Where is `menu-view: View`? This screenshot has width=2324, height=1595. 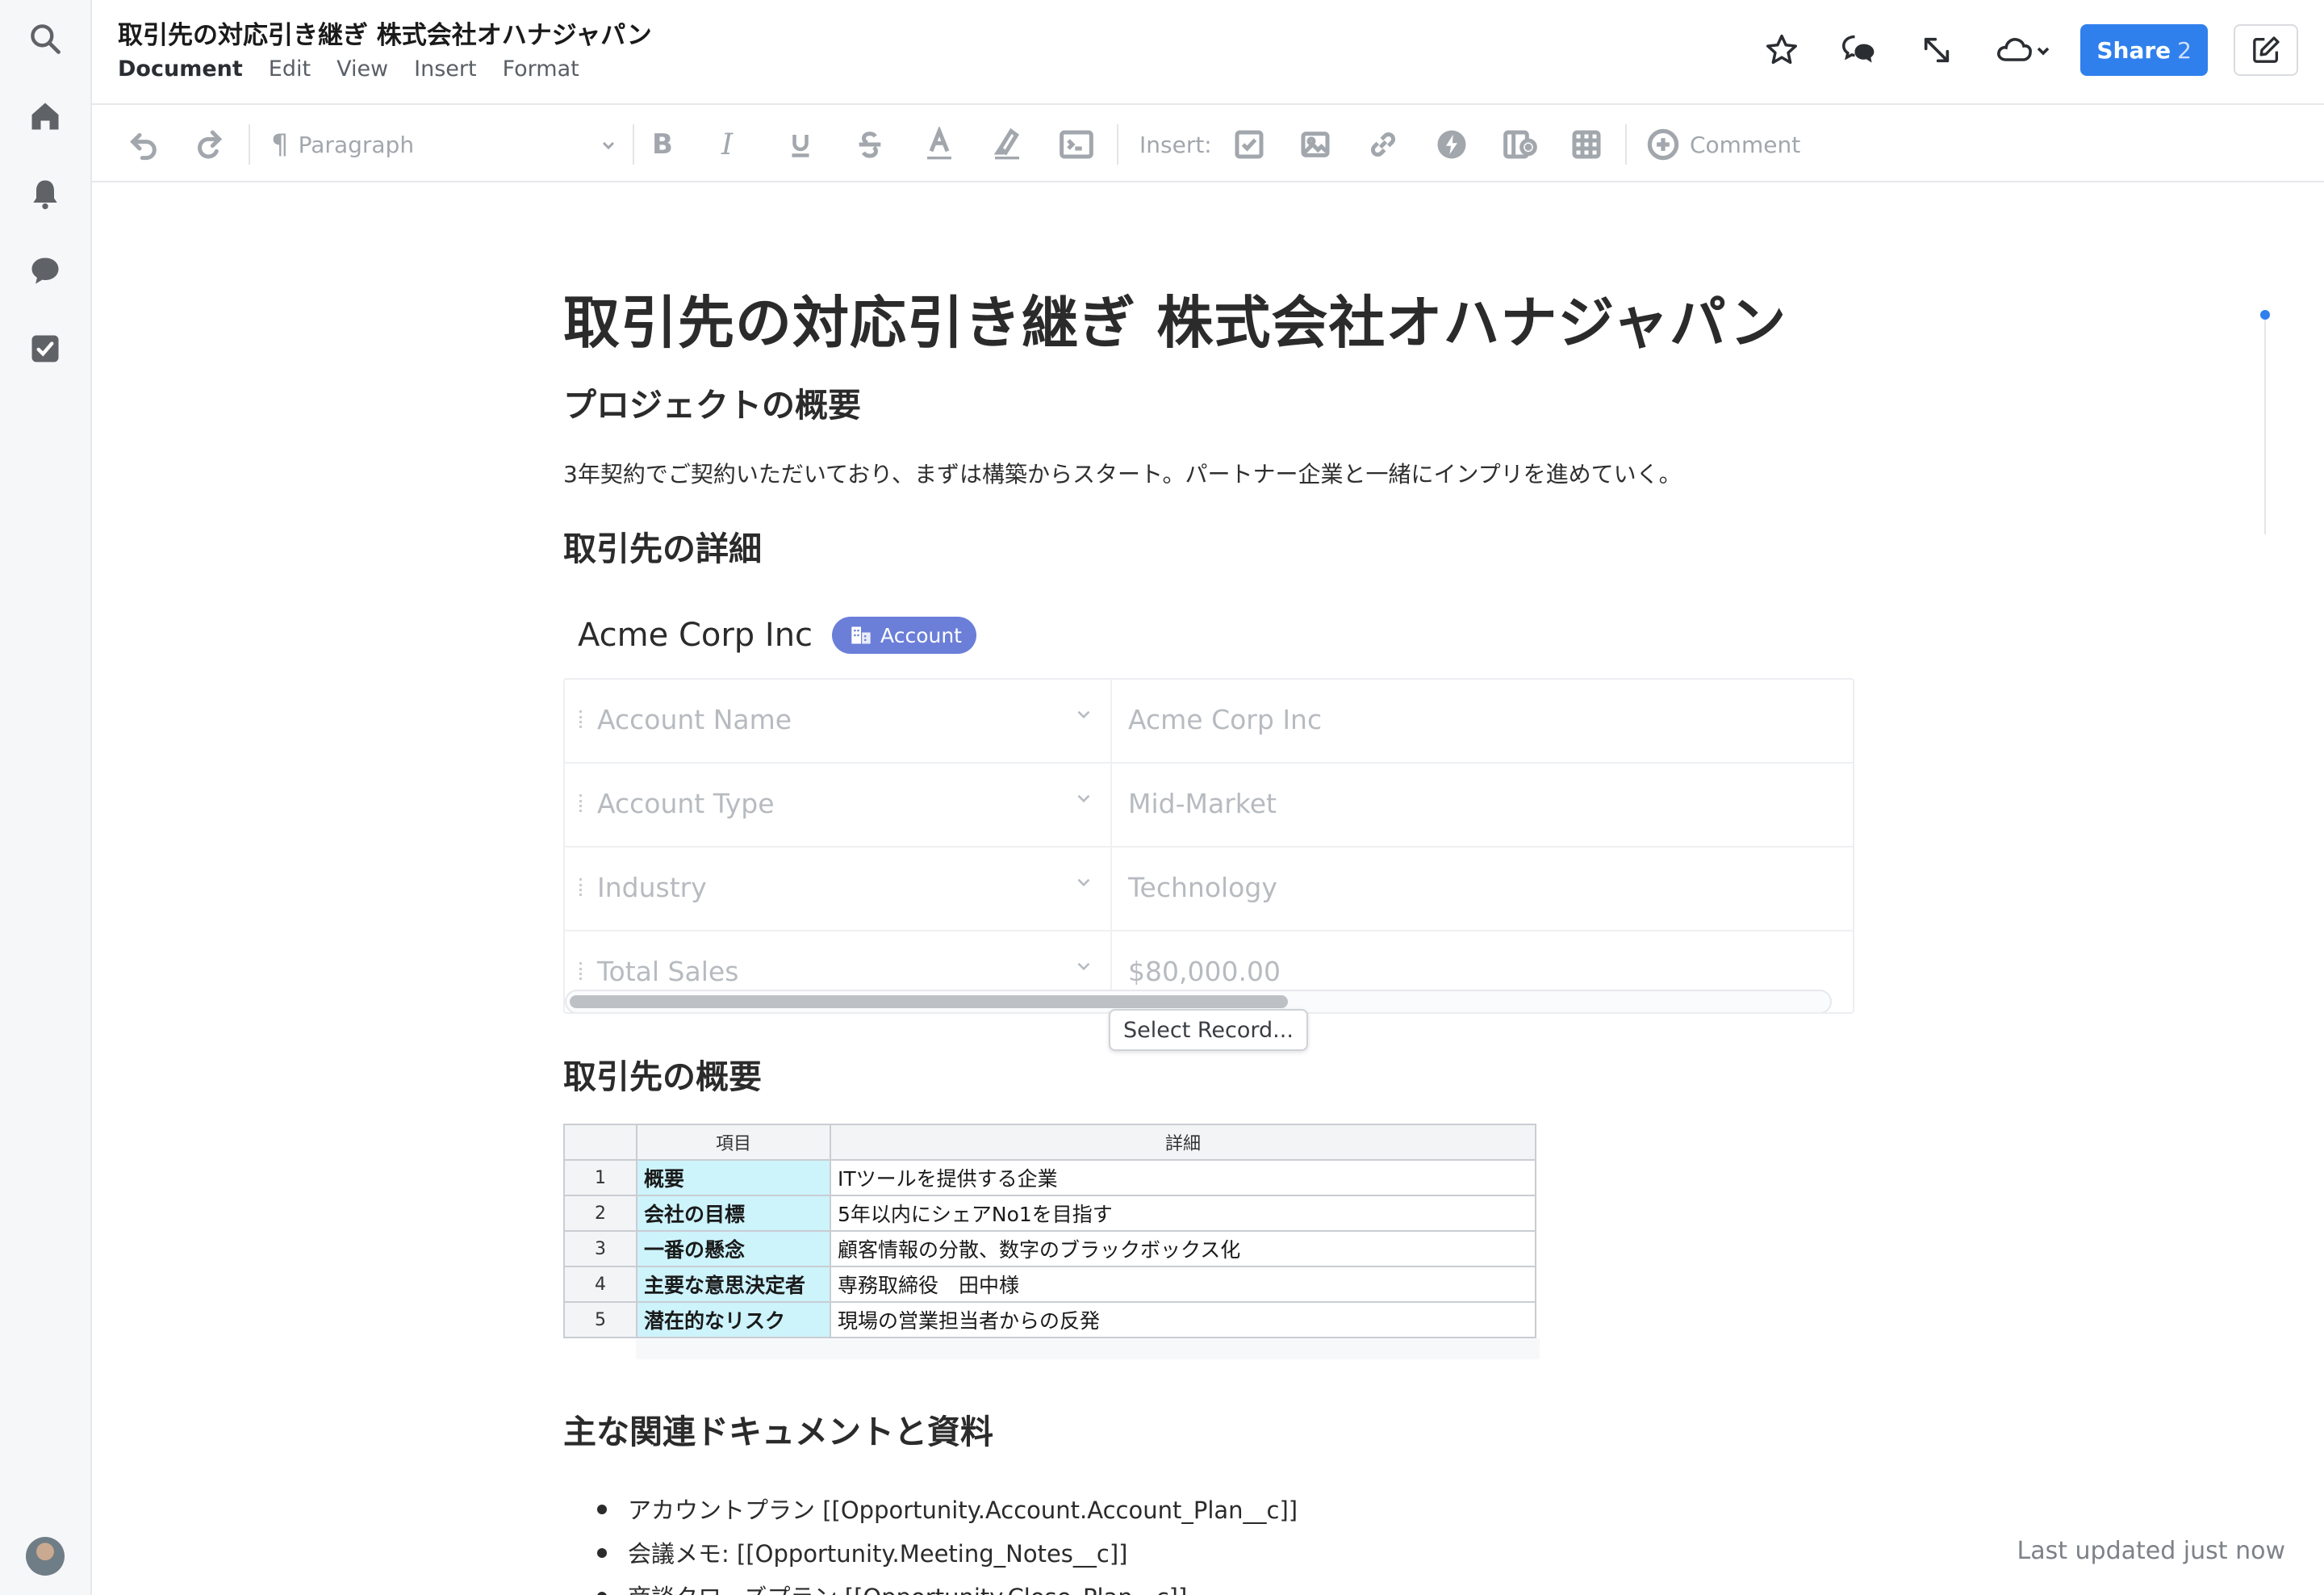
menu-view: View is located at coordinates (362, 69).